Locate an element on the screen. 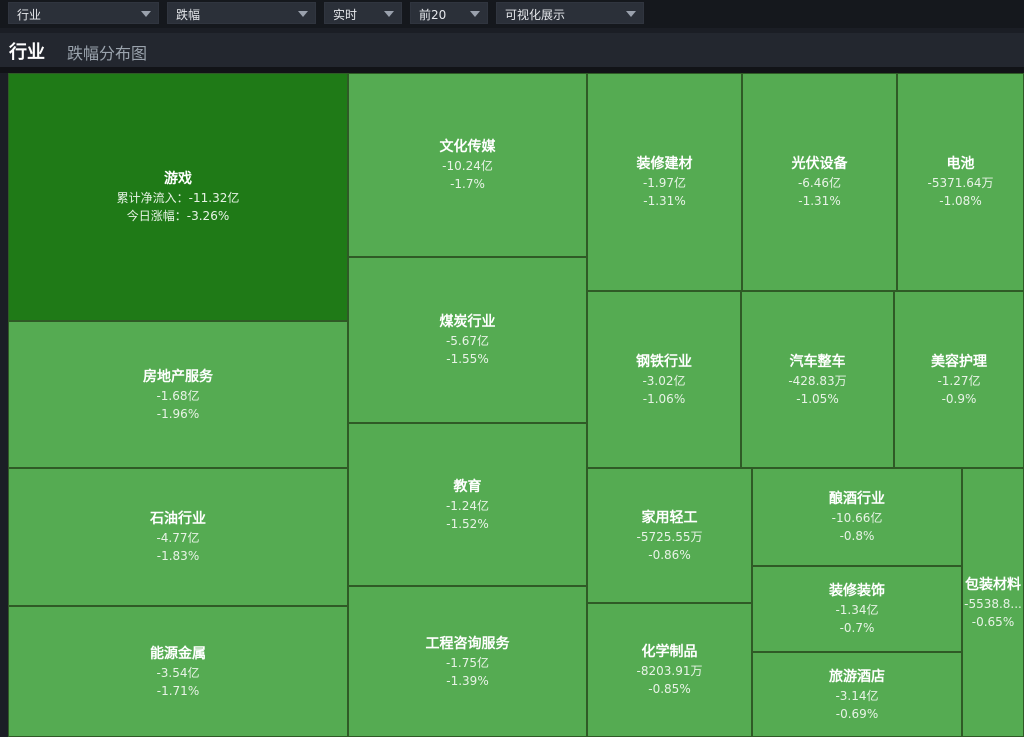 This screenshot has width=1024, height=737. treemap-cell: 游戏 累计净流入：-11.32亿 今日涨幅：-3.26% is located at coordinates (178, 197).